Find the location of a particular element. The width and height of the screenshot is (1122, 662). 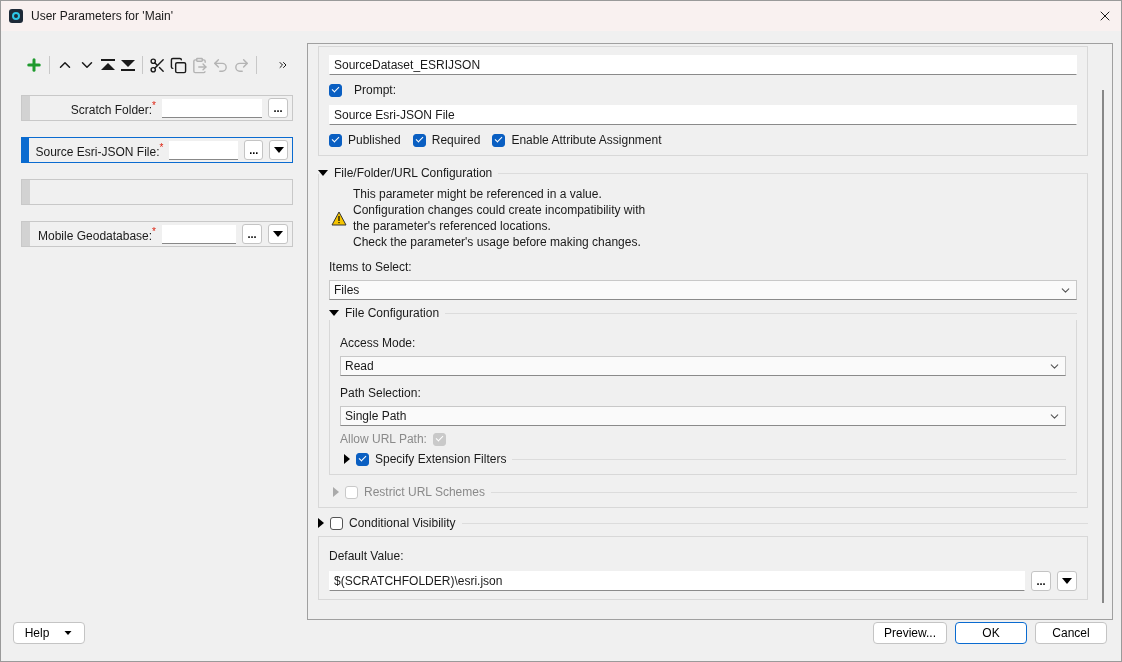

parameter-label: Mobile Geodatabase:$^{*}$ is located at coordinates (96, 234).